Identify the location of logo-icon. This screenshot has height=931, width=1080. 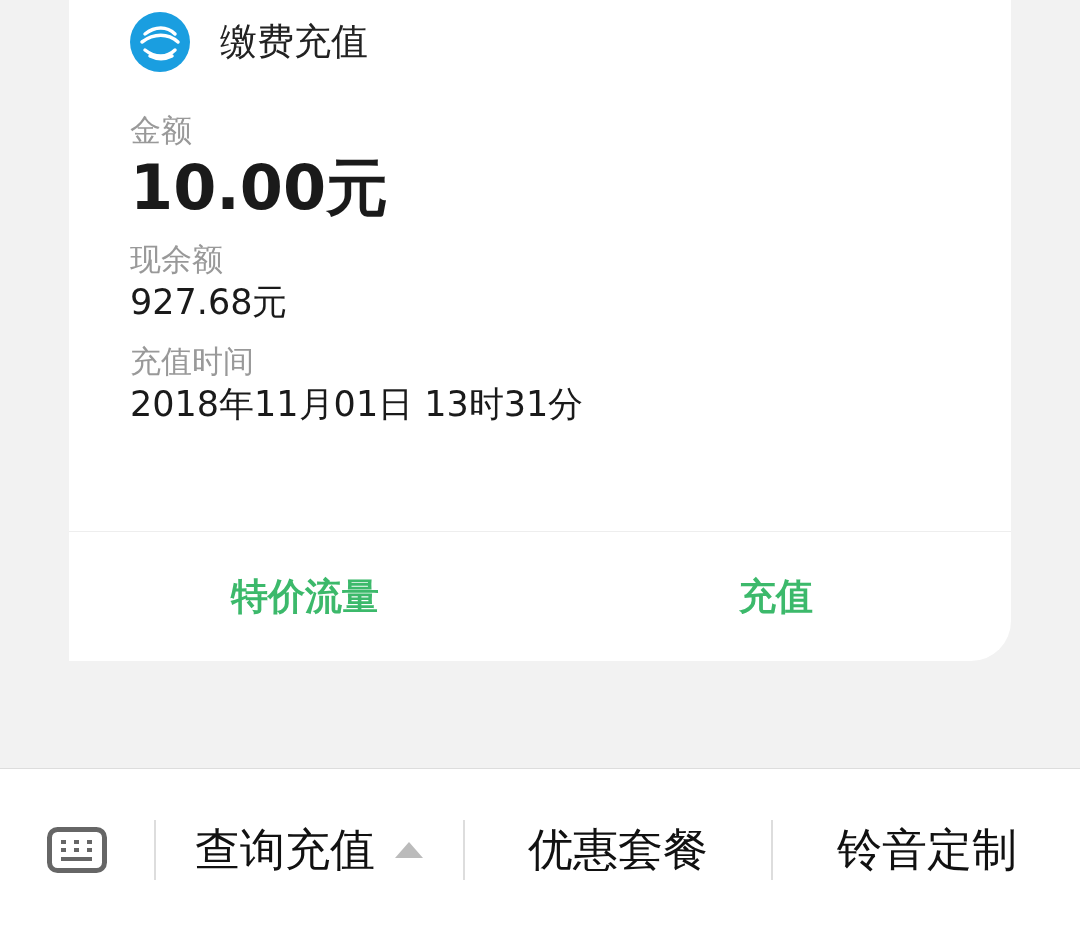
(160, 42).